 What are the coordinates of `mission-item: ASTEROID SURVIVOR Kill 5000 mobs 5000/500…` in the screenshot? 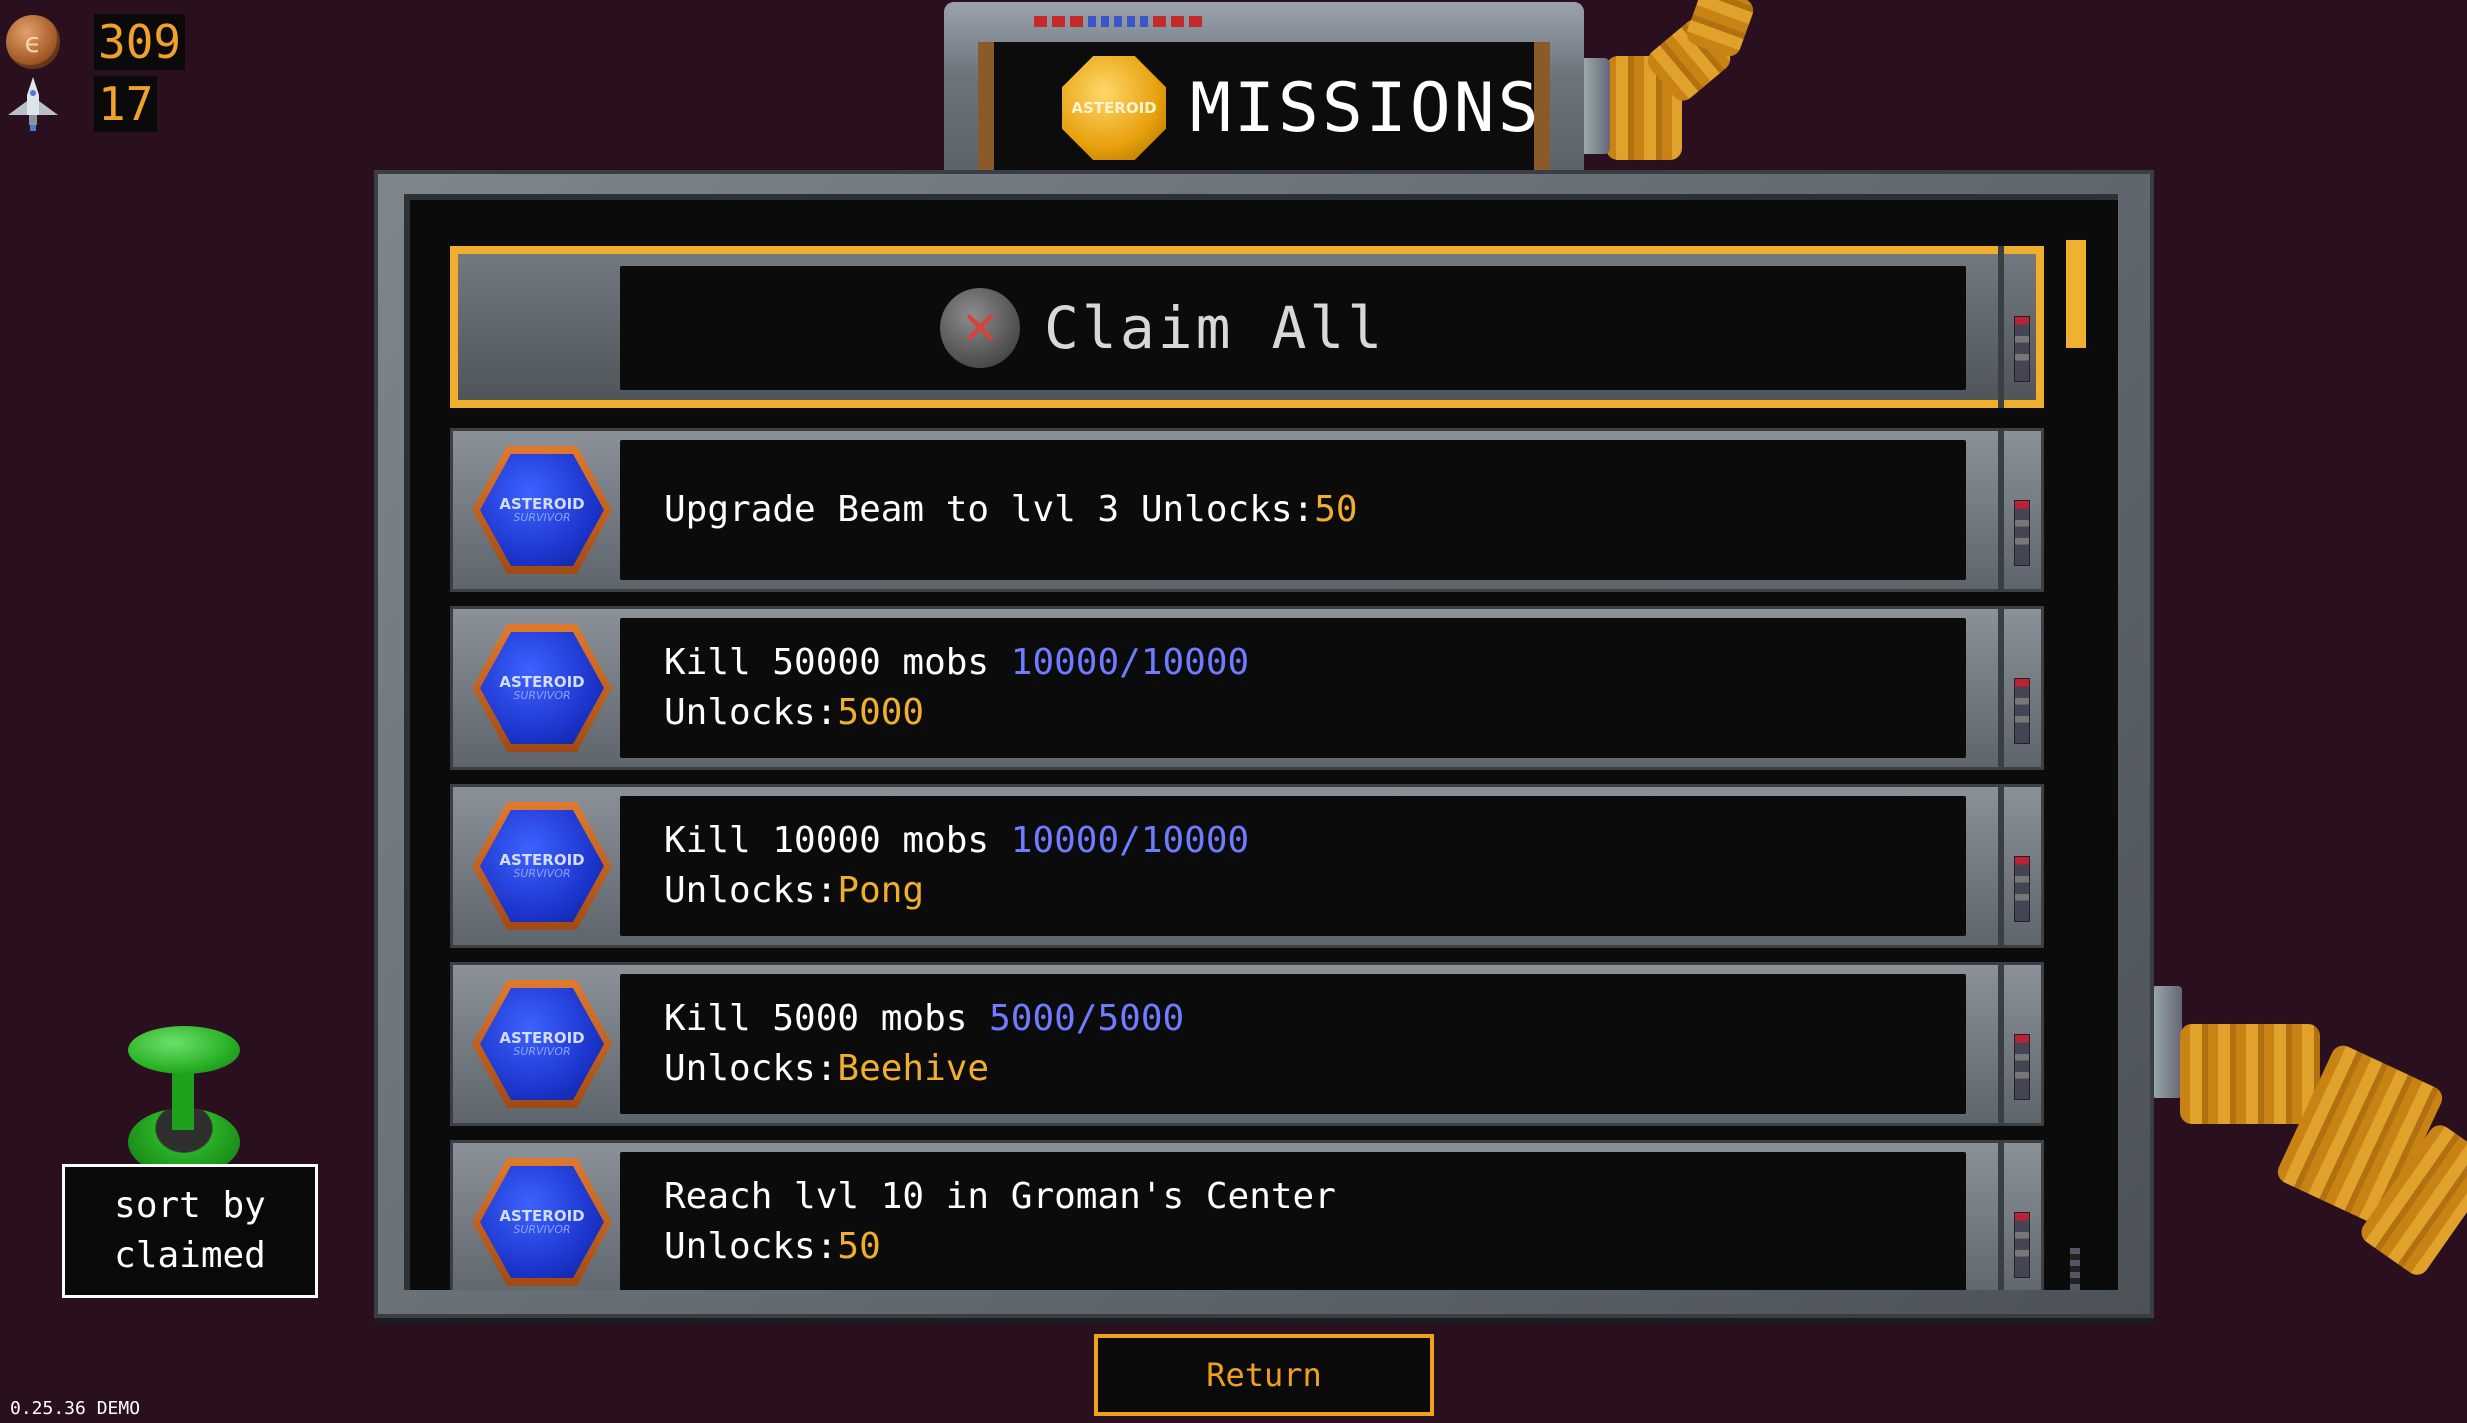 It's located at (1247, 1044).